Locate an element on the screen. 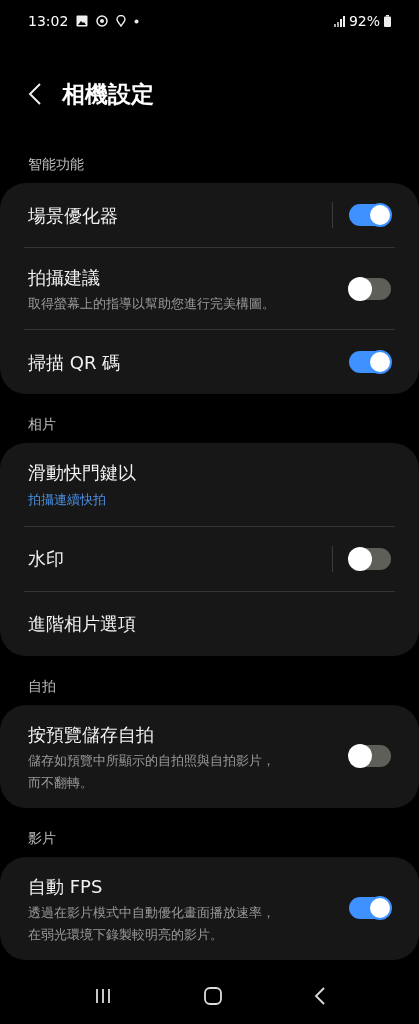 Image resolution: width=419 pixels, height=1024 pixels. settings-item: 自動 FPS 透過在影片模式中自動優化畫面播放速率， 在弱光環境下錄製較明亮的影片。 is located at coordinates (209, 908).